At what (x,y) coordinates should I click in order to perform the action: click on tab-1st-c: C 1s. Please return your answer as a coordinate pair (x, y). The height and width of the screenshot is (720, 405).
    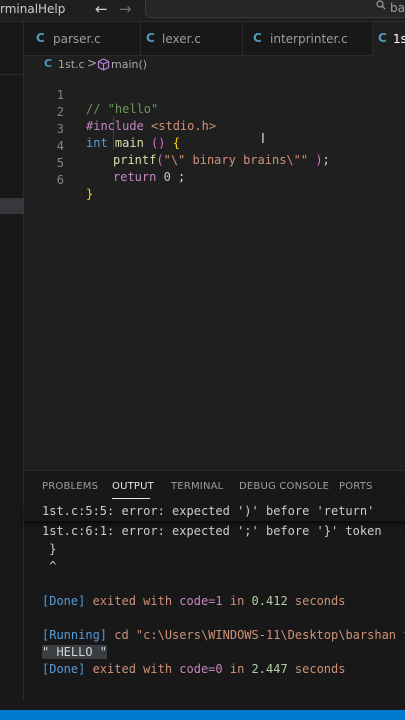
    Looking at the image, I should click on (389, 39).